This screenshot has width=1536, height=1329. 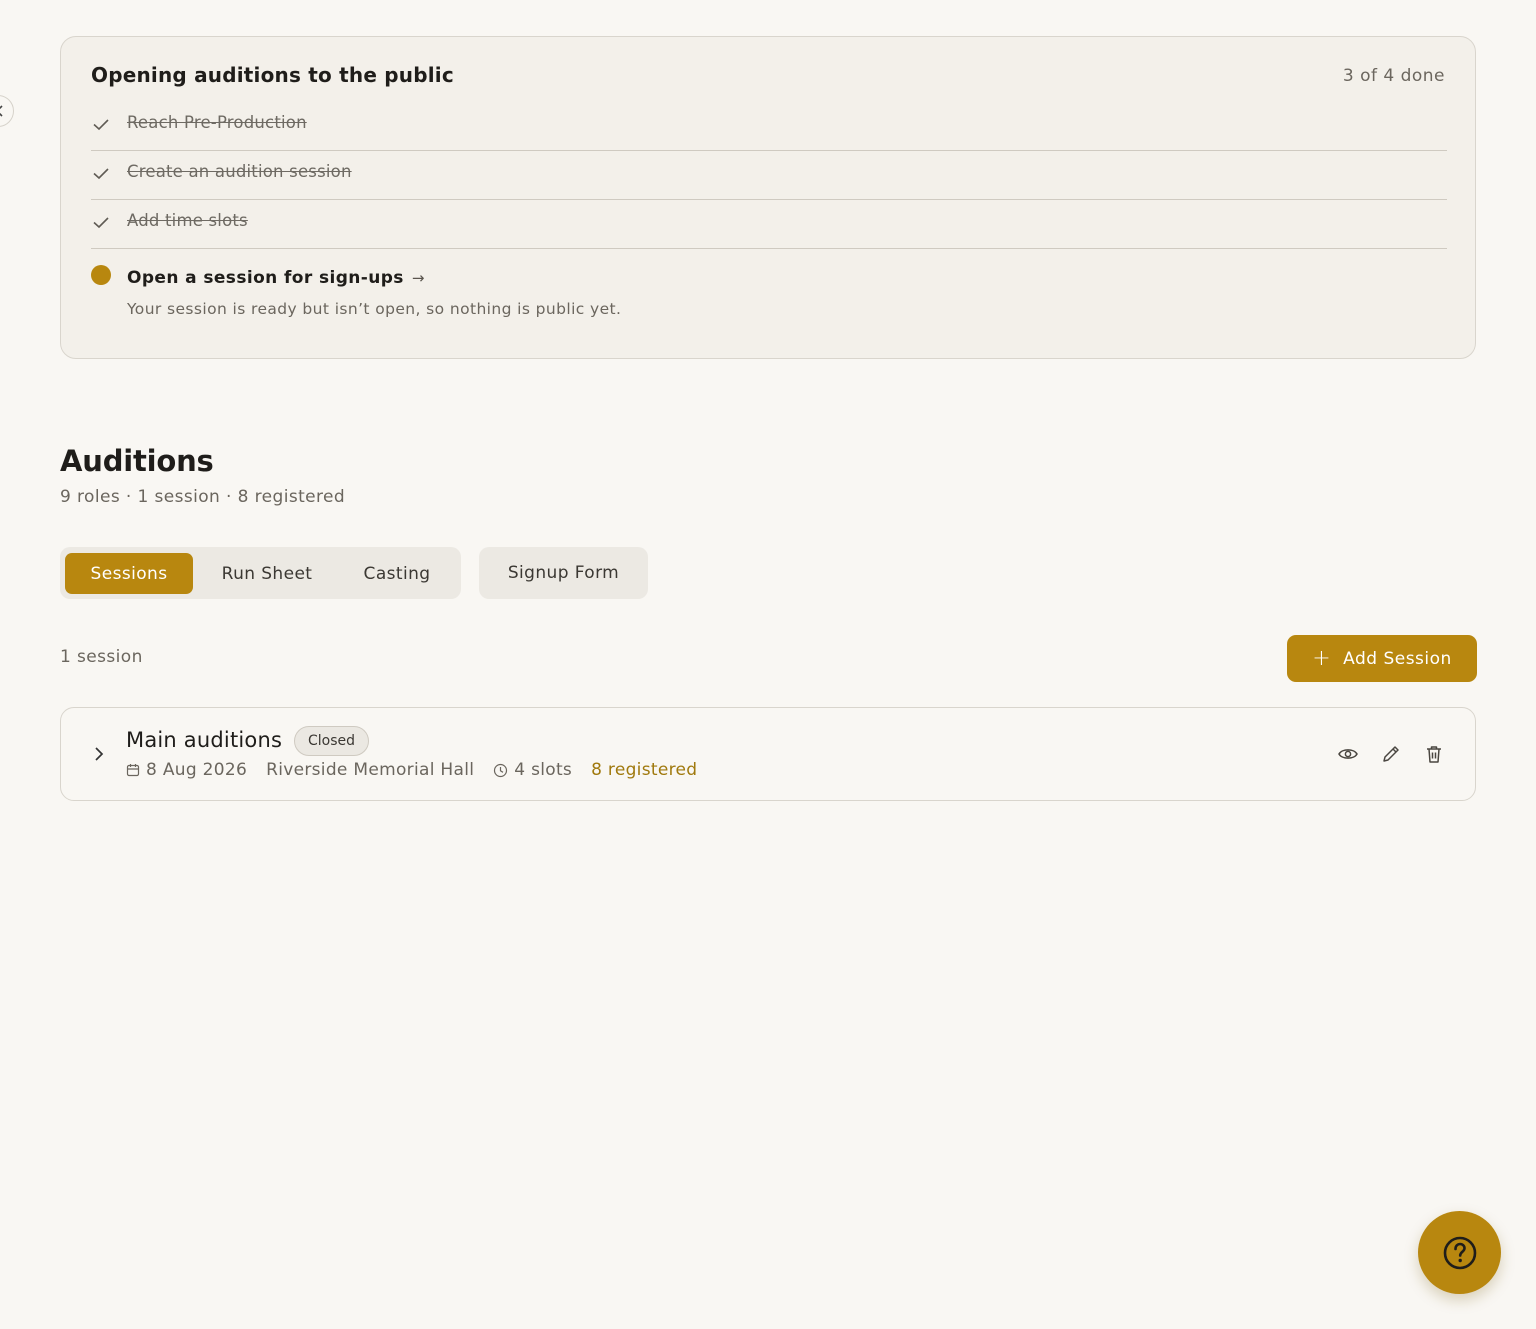 What do you see at coordinates (769, 126) in the screenshot?
I see `checklist-step-done: Reach Pre-Production` at bounding box center [769, 126].